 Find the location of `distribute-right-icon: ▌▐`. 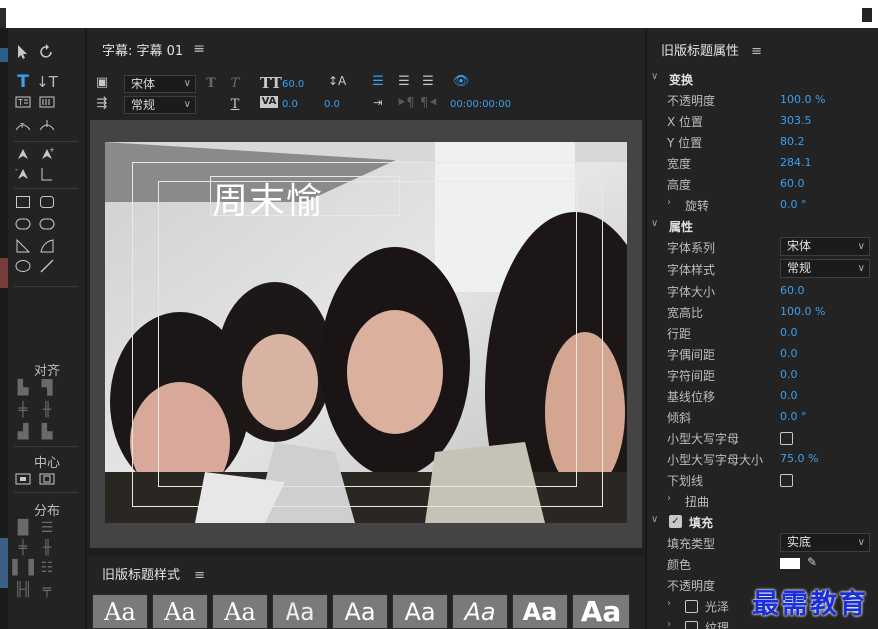

distribute-right-icon: ▌▐ is located at coordinates (23, 568).